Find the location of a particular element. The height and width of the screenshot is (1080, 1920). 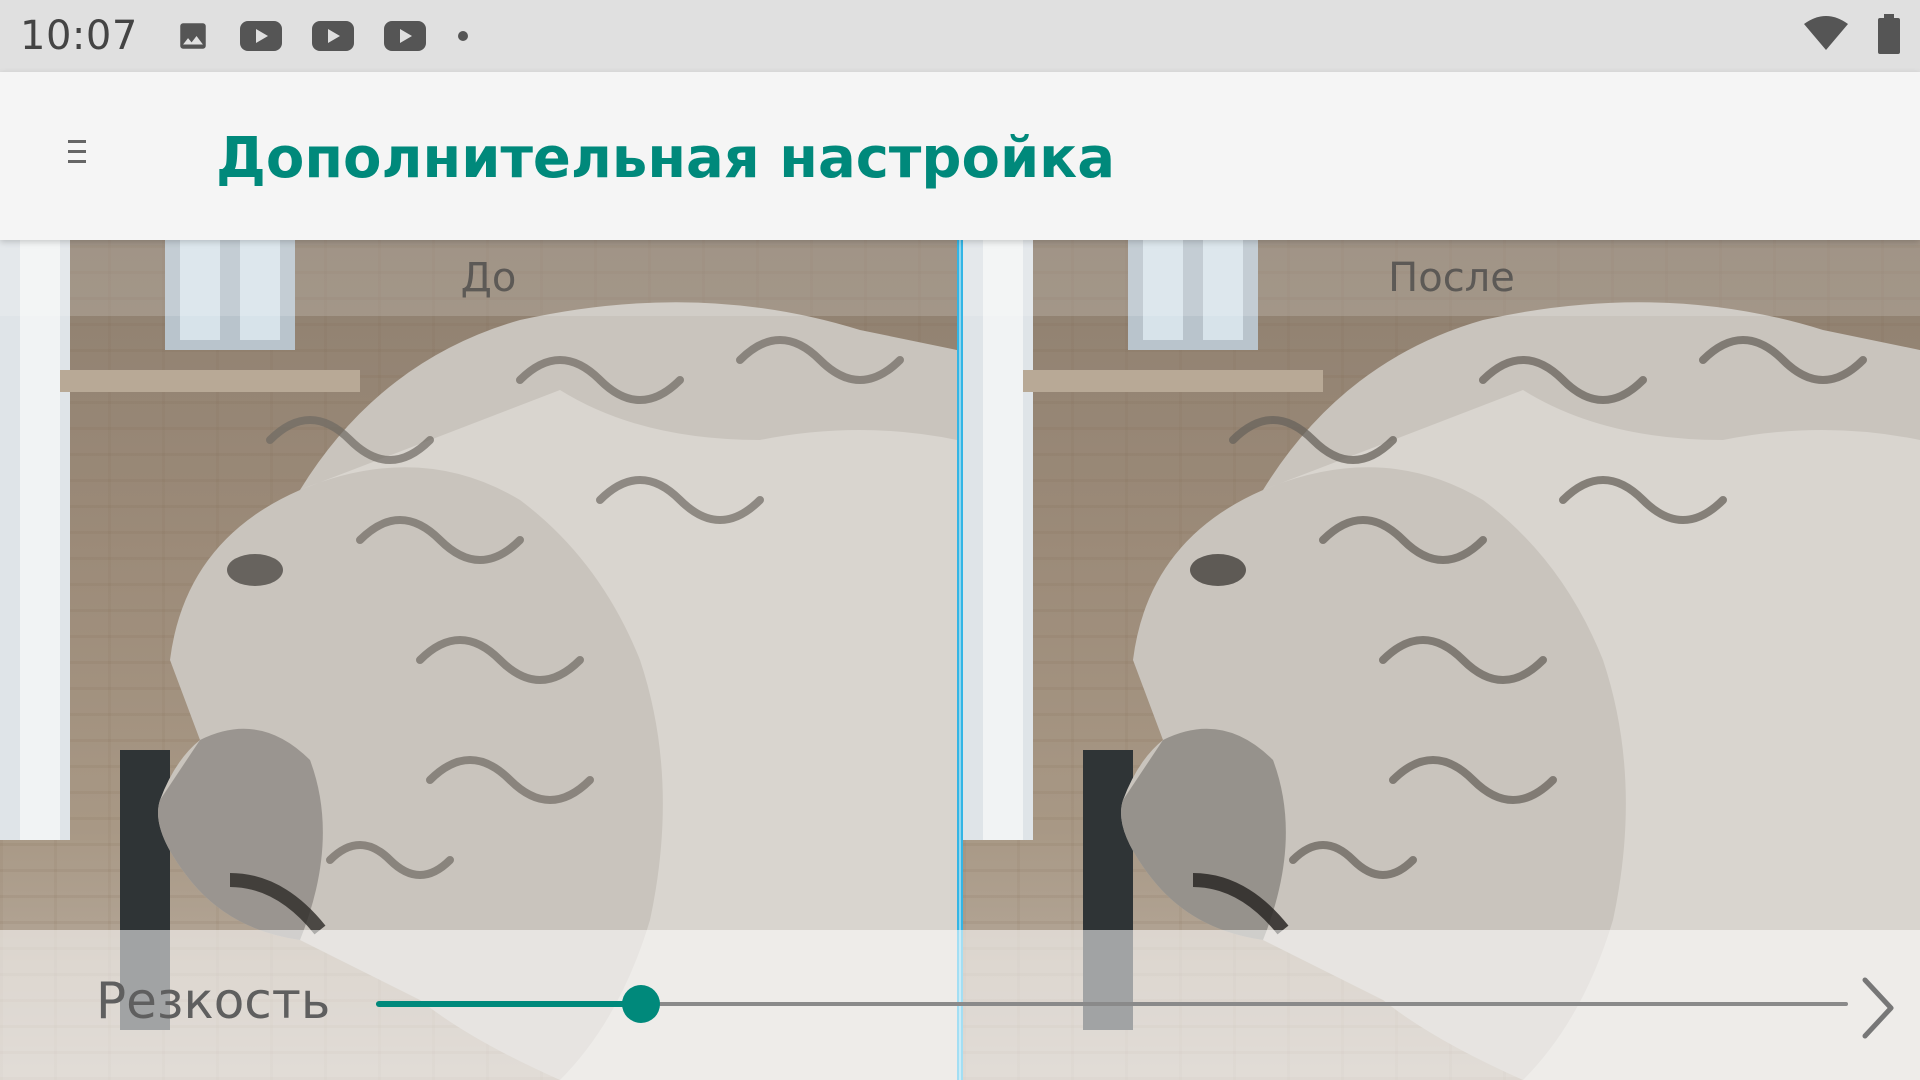

image-icon is located at coordinates (193, 36).